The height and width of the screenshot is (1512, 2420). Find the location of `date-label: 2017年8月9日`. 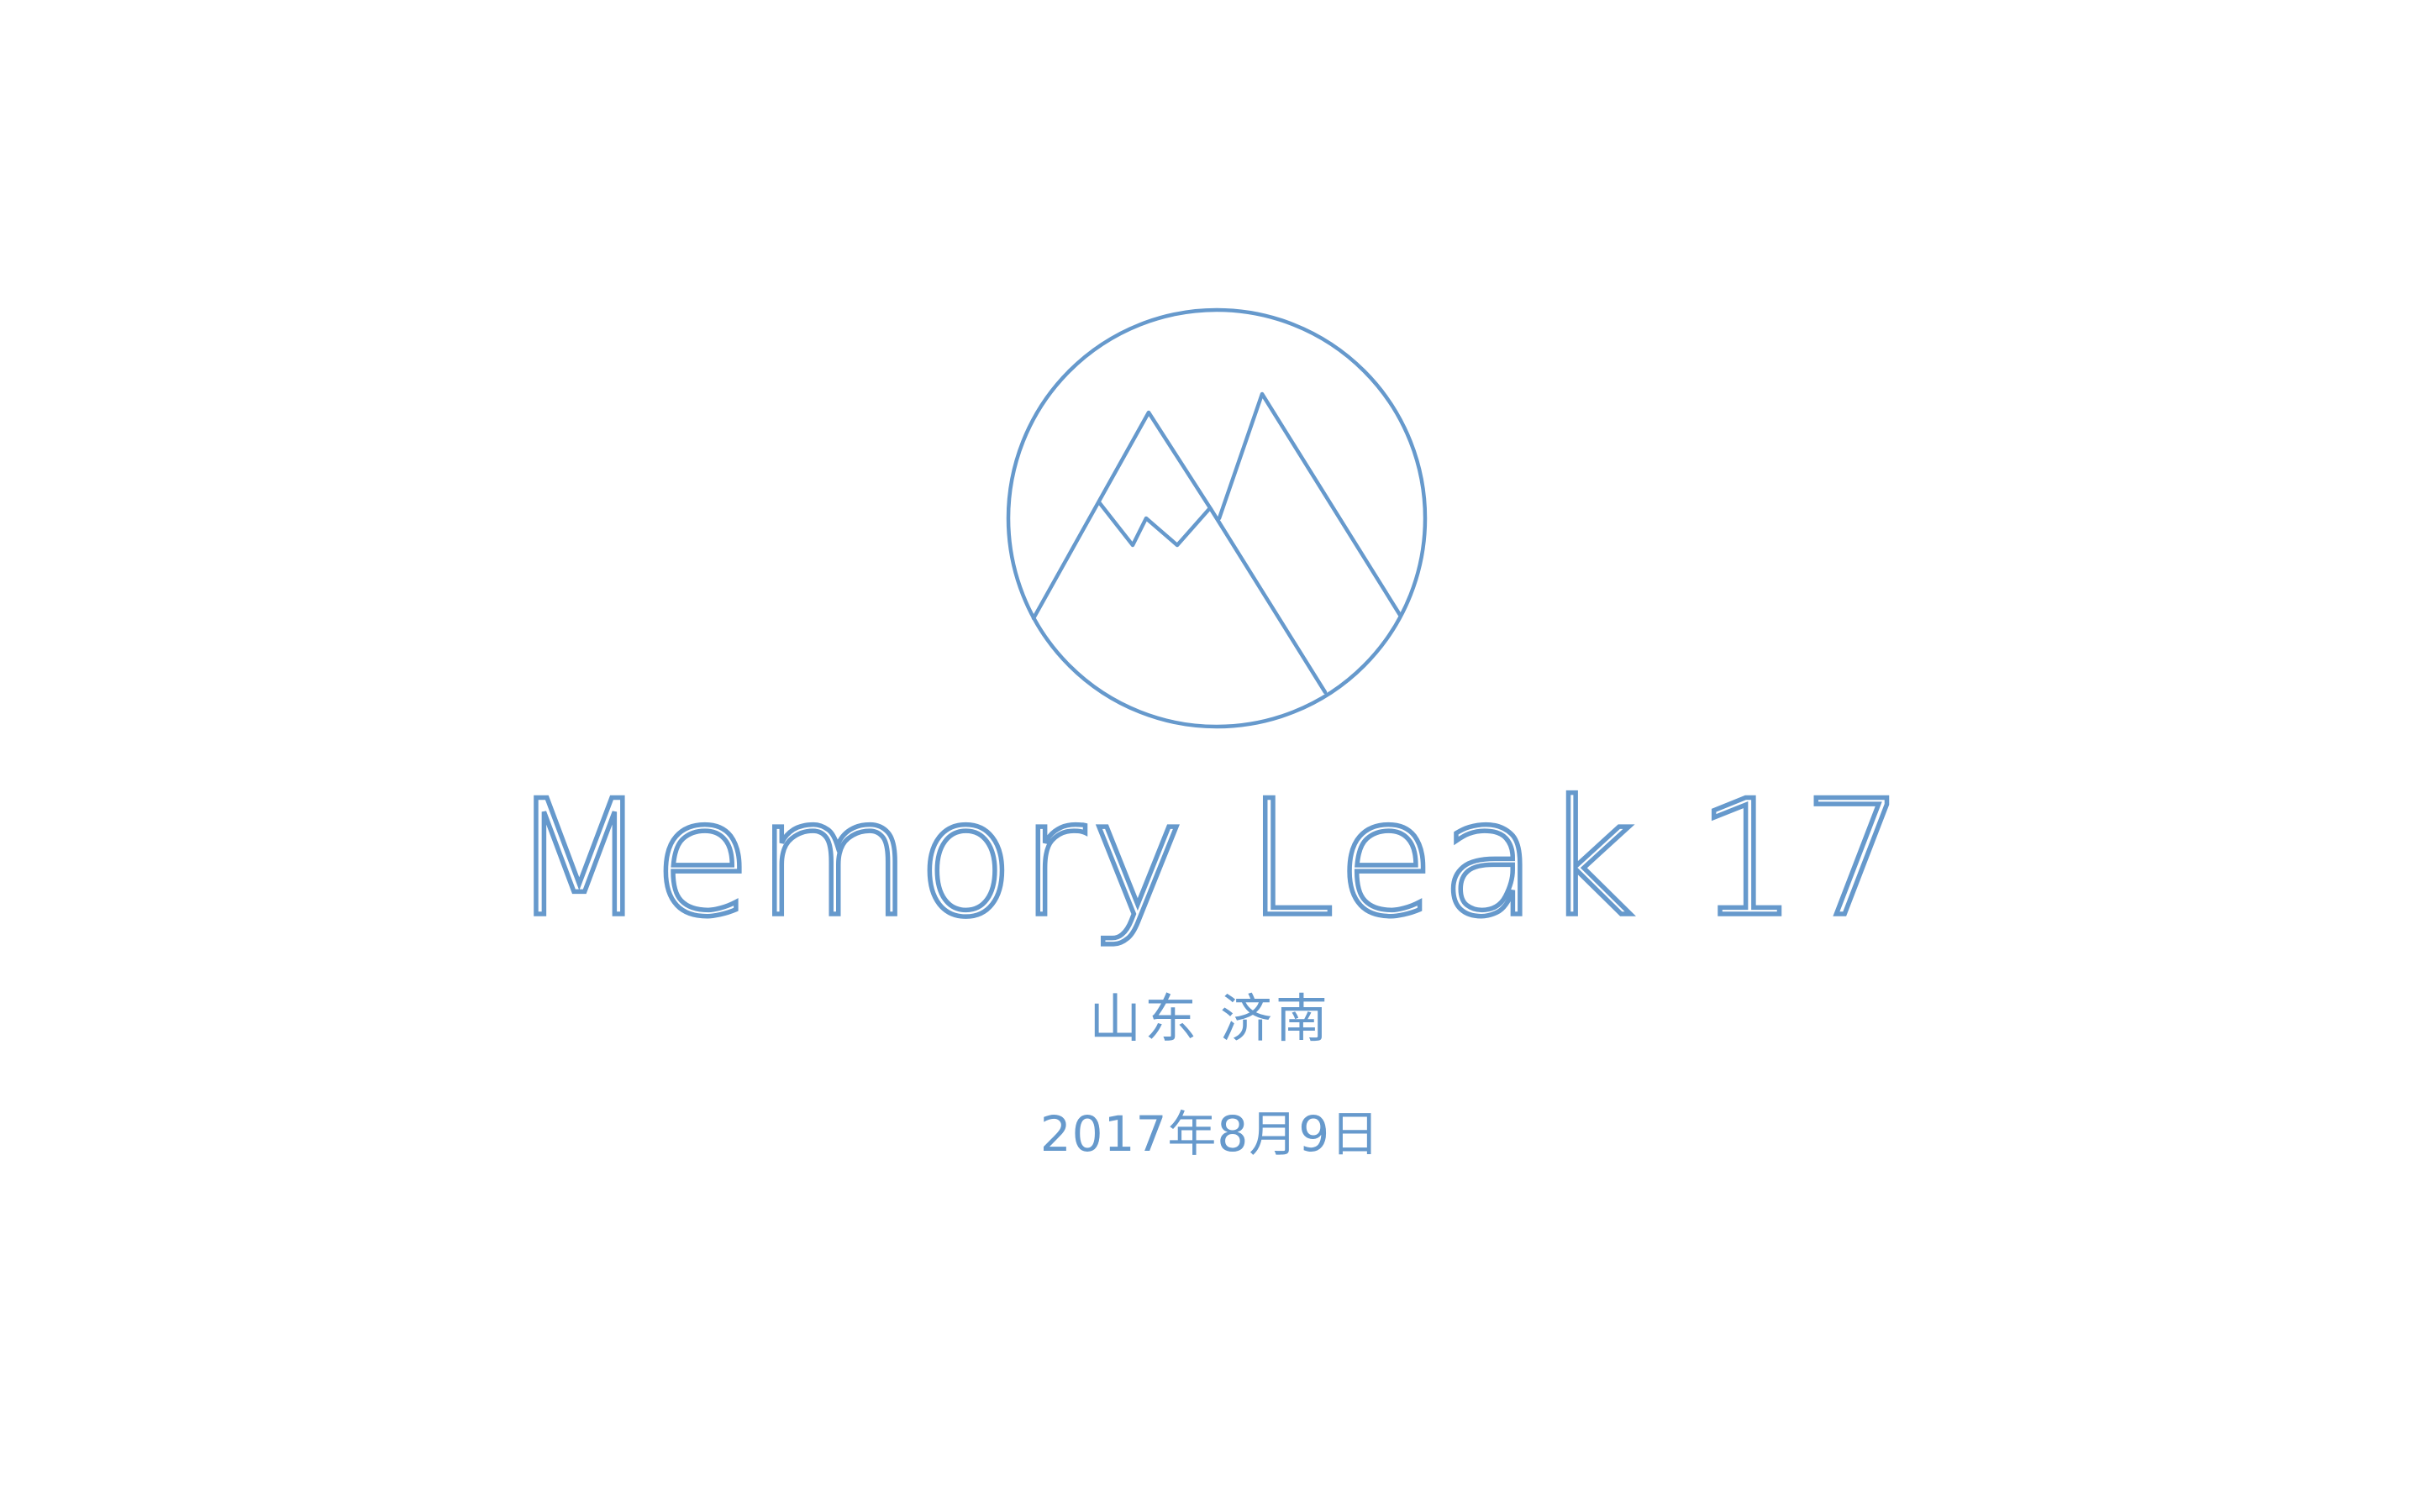

date-label: 2017年8月9日 is located at coordinates (1210, 1134).